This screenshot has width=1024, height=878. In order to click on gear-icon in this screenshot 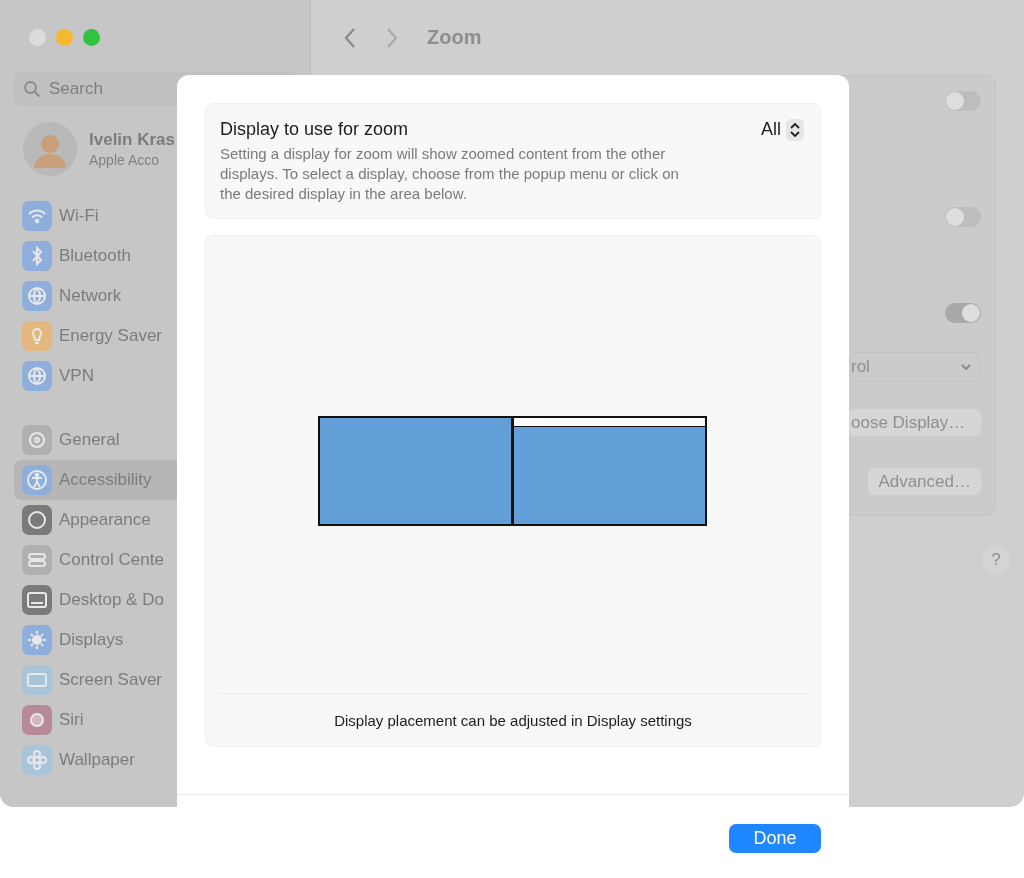, I will do `click(37, 440)`.